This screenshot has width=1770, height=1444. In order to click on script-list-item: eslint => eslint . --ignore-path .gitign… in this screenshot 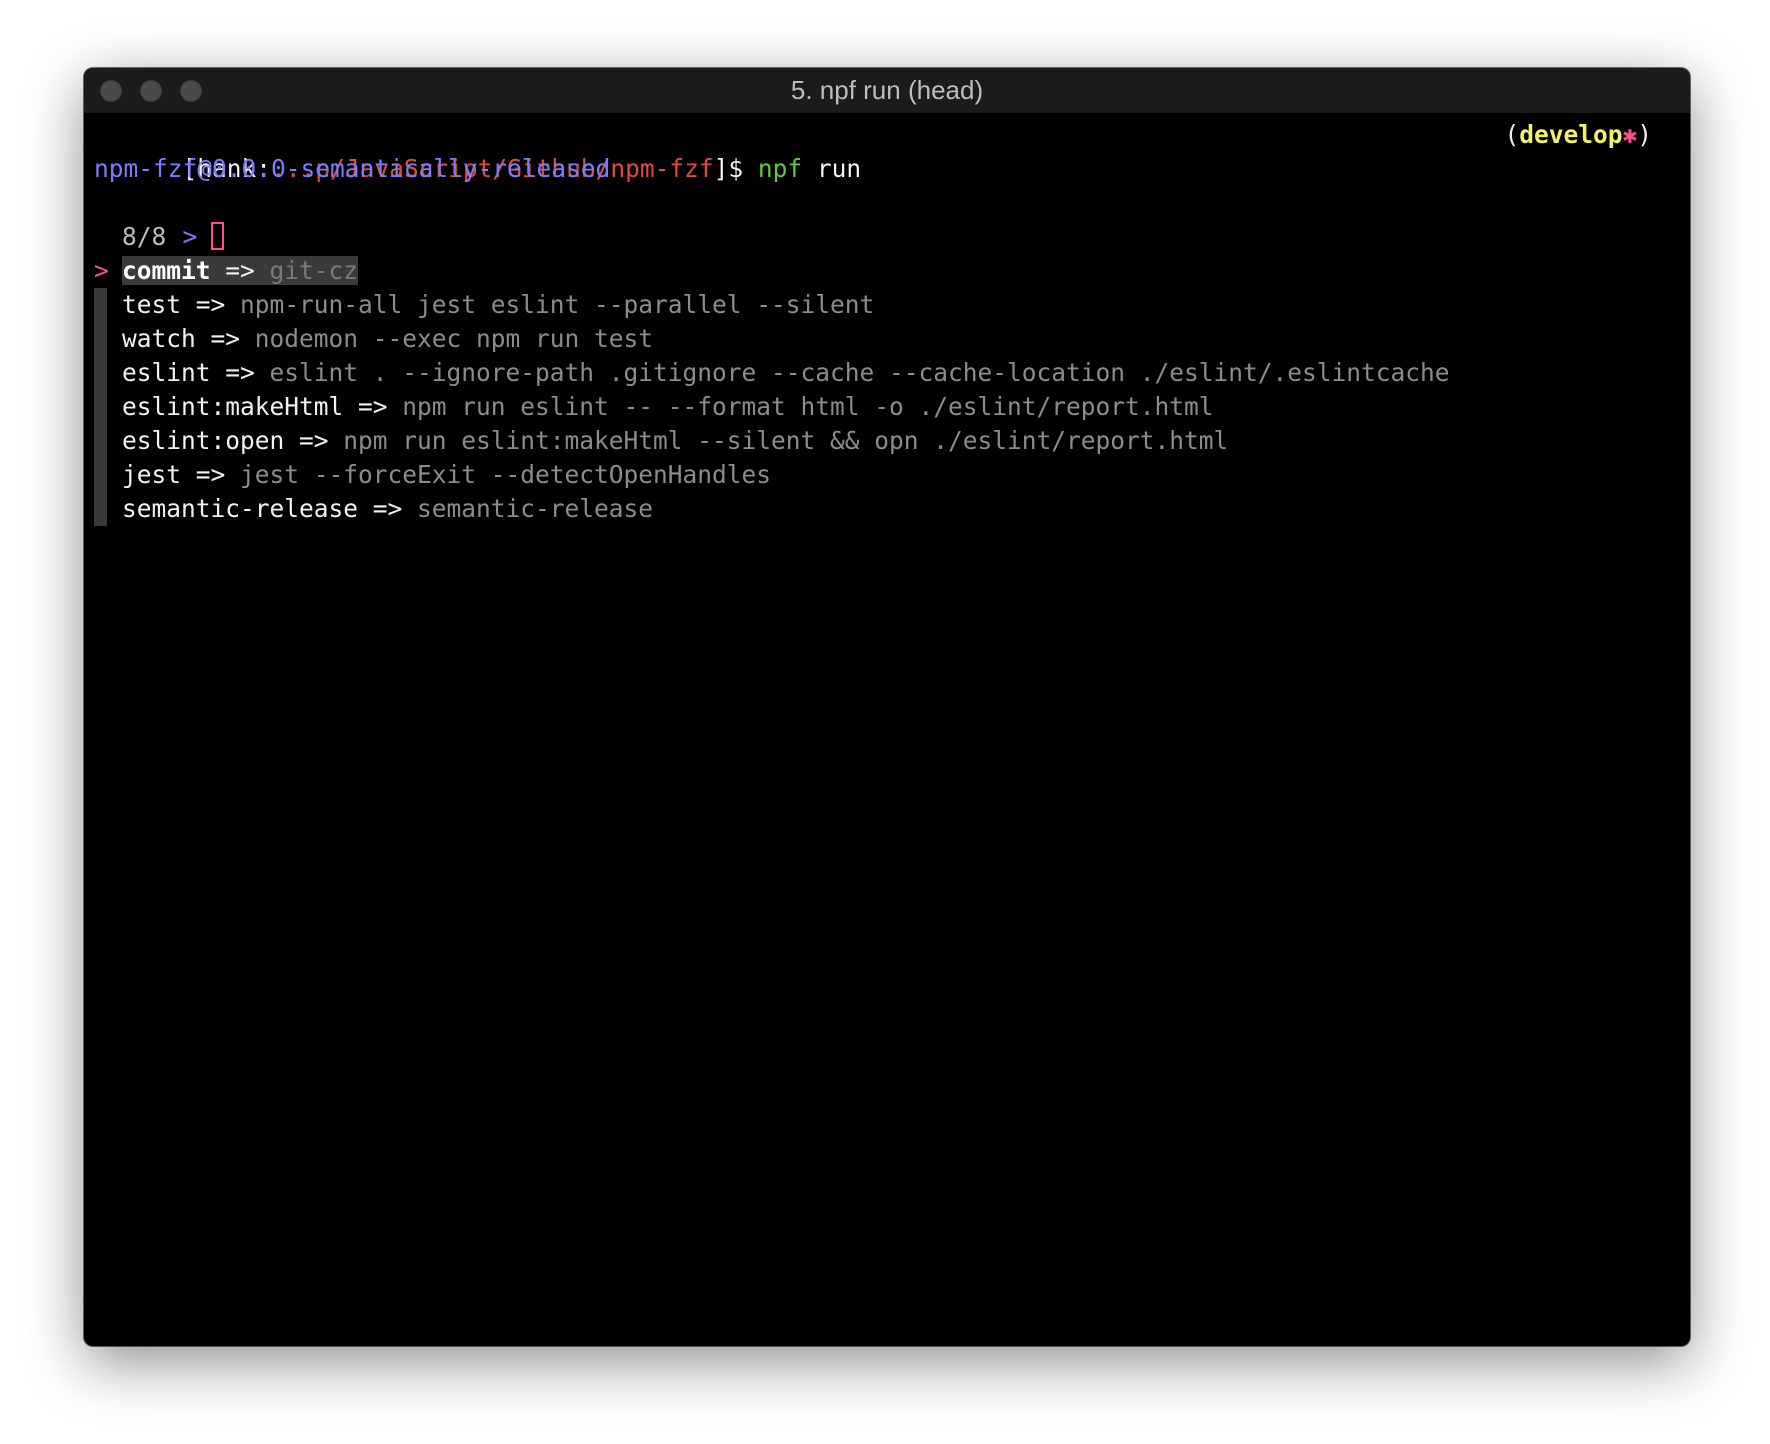, I will do `click(887, 373)`.